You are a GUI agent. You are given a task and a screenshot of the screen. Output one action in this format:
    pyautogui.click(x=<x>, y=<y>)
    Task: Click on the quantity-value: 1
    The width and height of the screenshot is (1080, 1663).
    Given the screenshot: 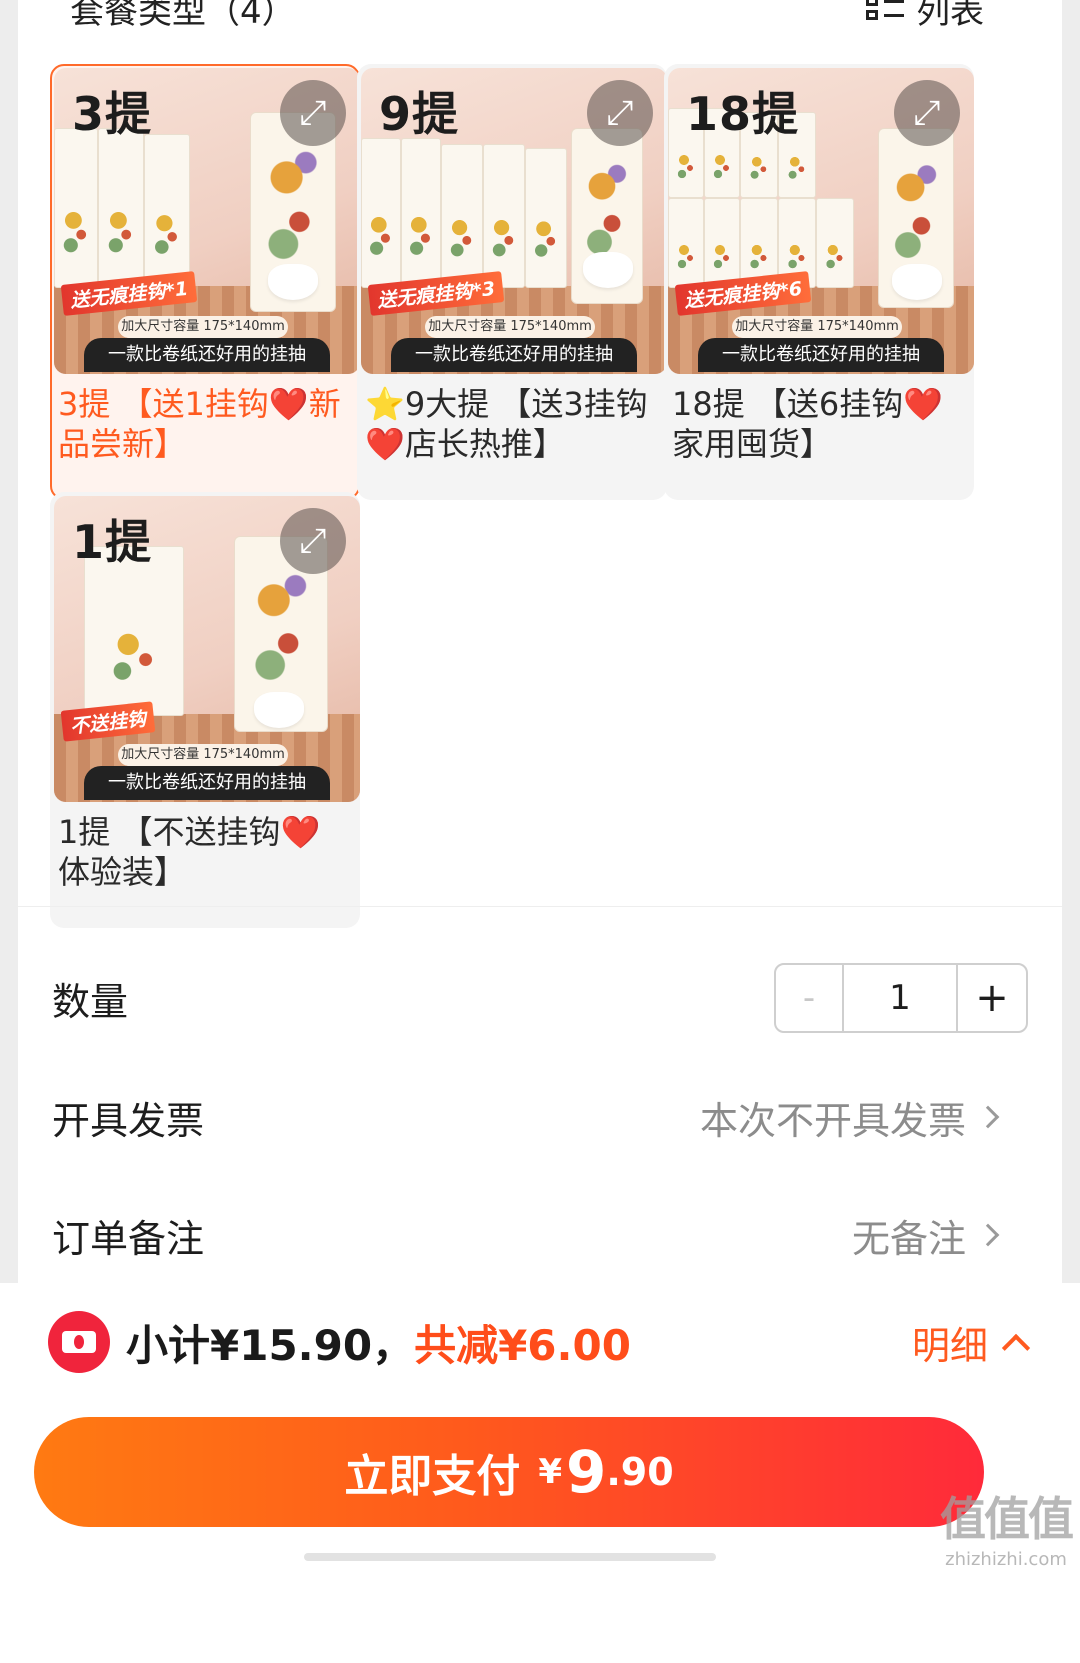 What is the action you would take?
    pyautogui.click(x=901, y=998)
    